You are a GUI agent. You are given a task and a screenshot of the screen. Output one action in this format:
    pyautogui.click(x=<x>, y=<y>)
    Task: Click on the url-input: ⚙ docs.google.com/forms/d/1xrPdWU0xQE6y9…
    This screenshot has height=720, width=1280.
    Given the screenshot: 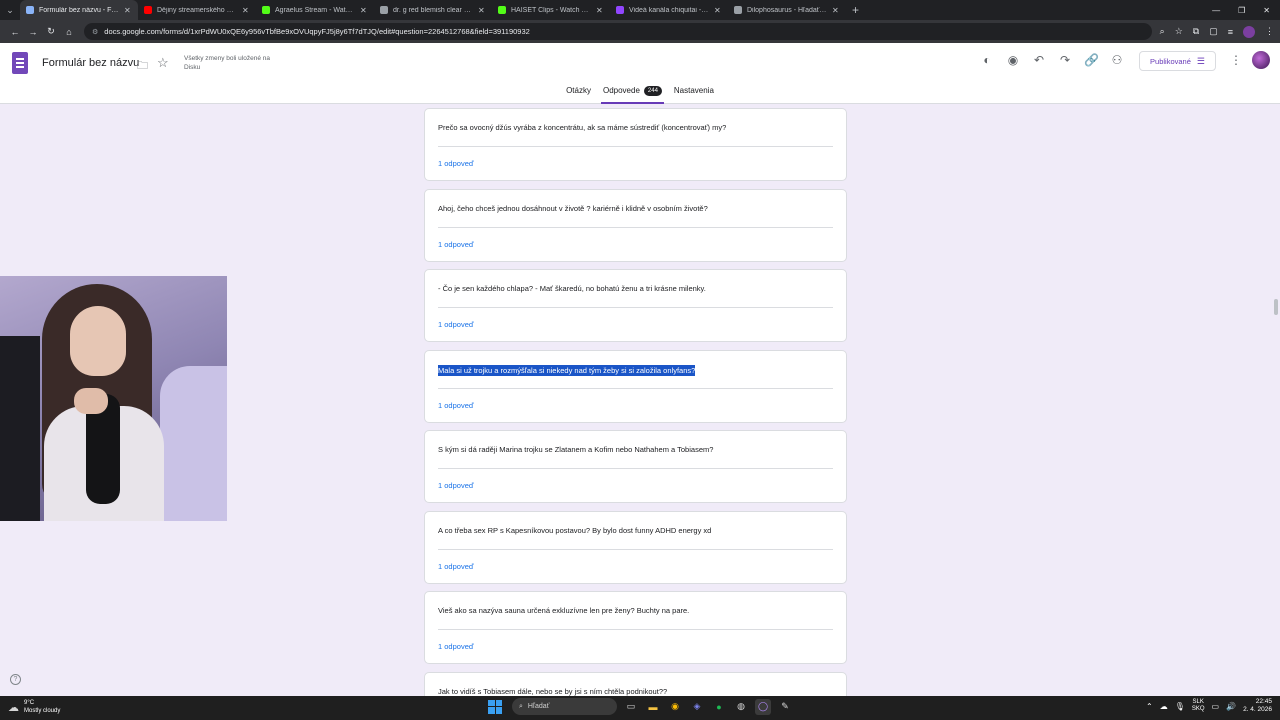 What is the action you would take?
    pyautogui.click(x=618, y=31)
    